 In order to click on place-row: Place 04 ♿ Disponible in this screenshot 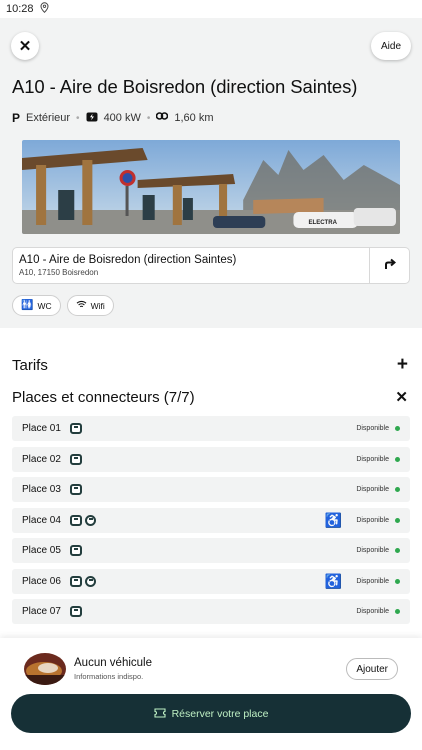, I will do `click(211, 520)`.